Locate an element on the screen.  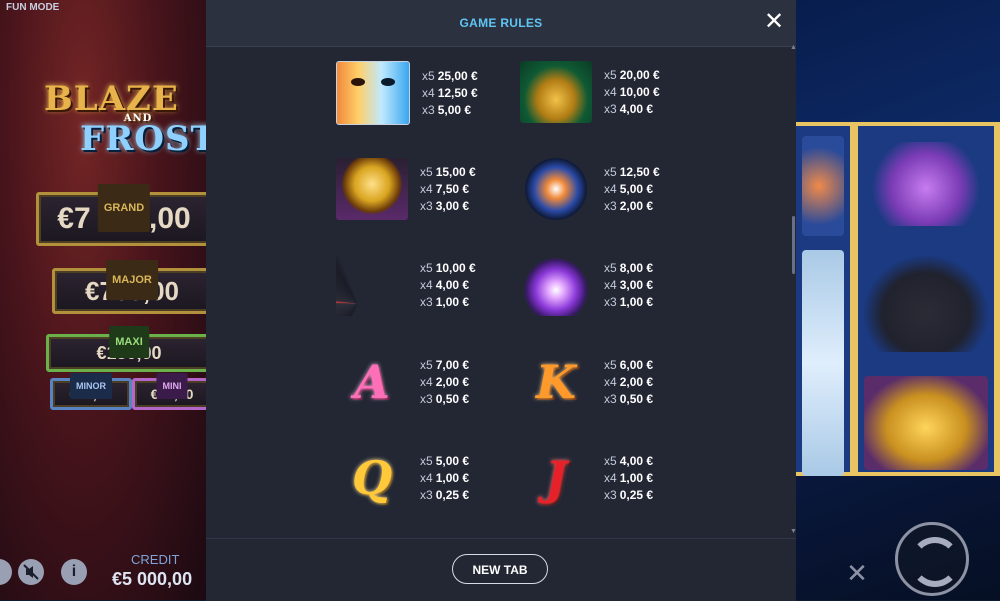
payout-amount: 2,00 € is located at coordinates (636, 205).